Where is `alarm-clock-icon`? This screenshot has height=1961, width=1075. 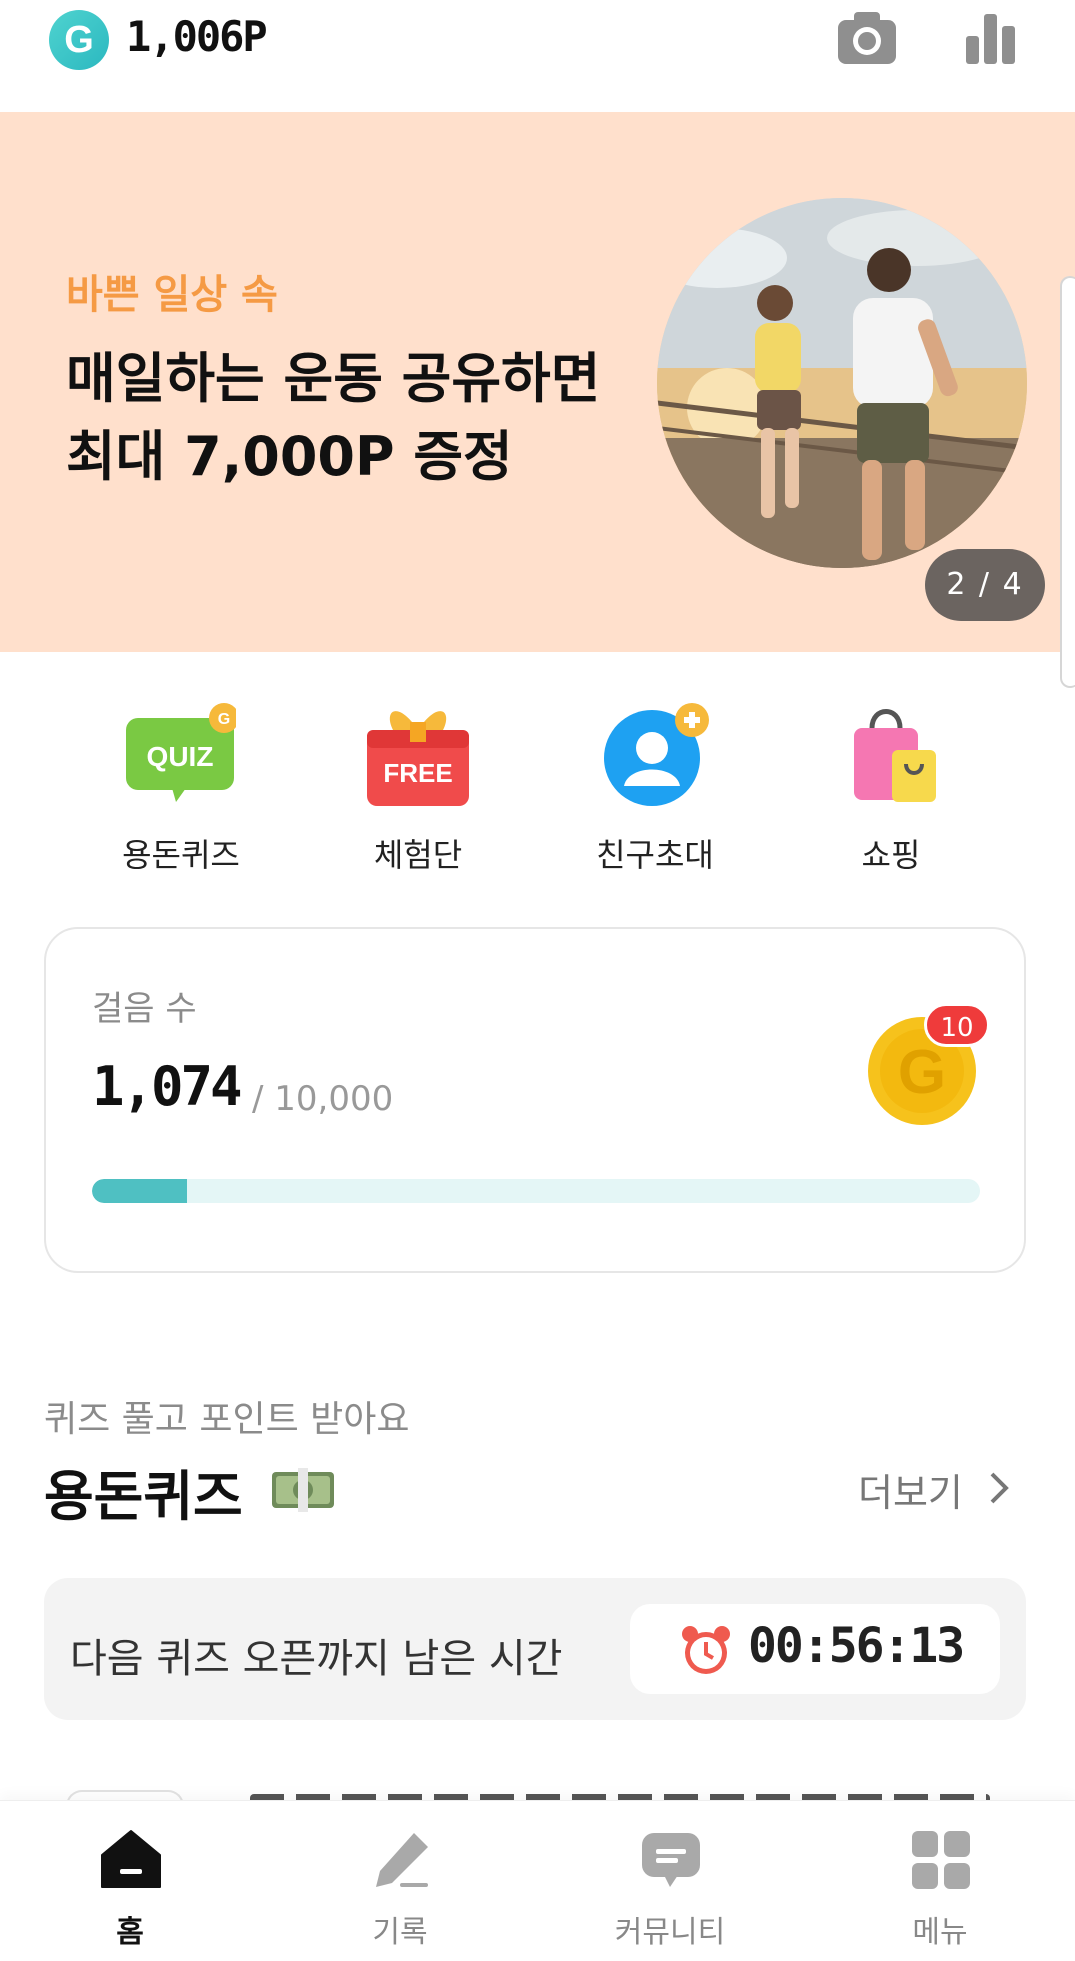 alarm-clock-icon is located at coordinates (706, 1650).